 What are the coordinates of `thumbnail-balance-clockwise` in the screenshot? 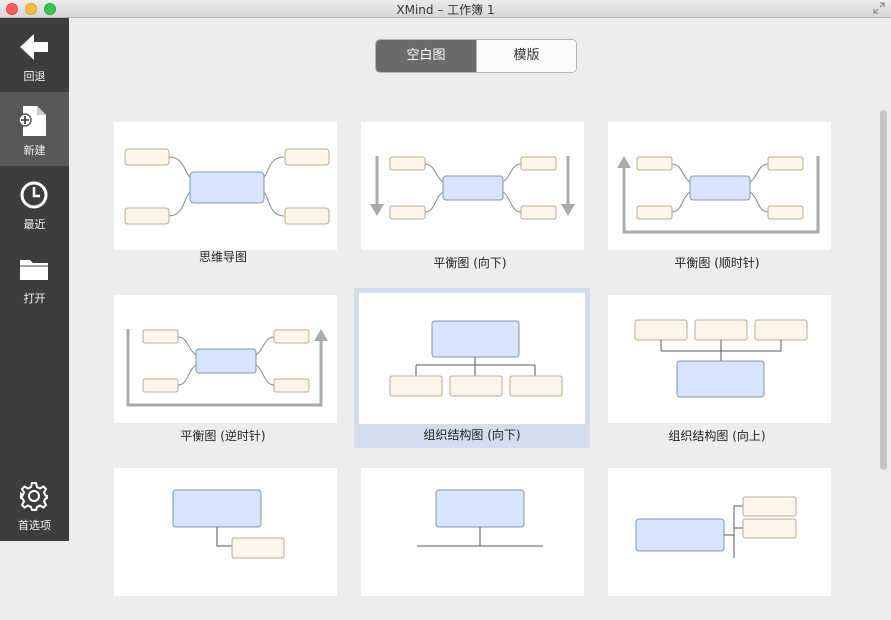 It's located at (719, 186).